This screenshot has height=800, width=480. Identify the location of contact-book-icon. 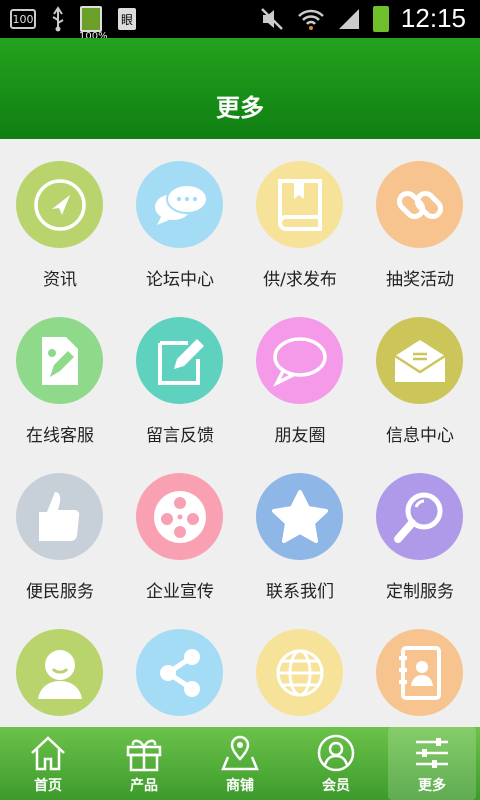
(419, 672).